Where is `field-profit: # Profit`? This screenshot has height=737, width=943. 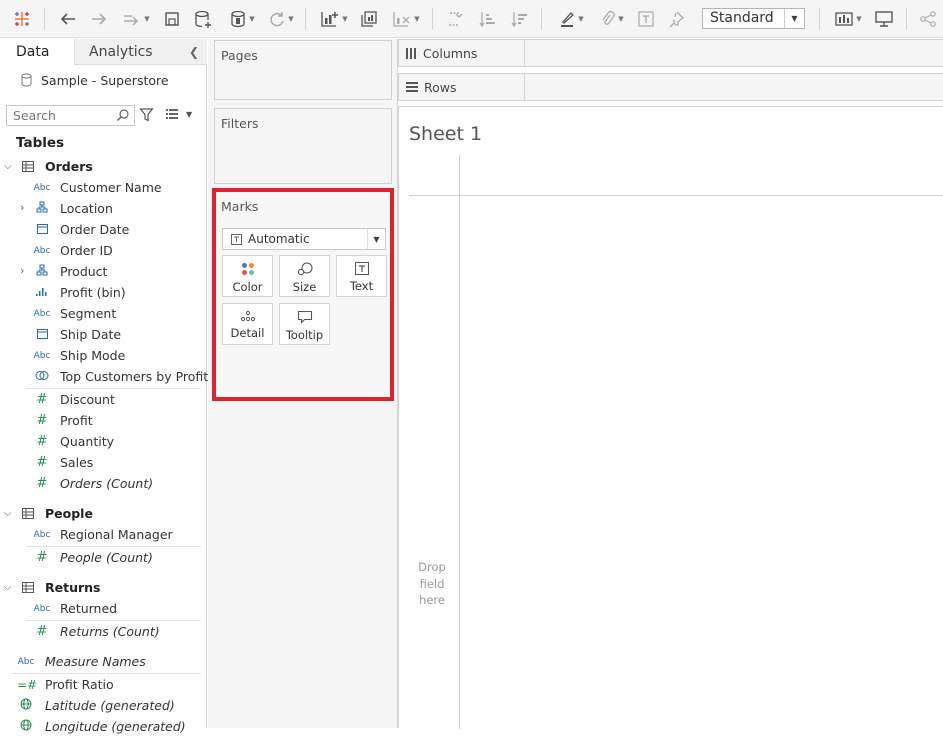 field-profit: # Profit is located at coordinates (103, 420).